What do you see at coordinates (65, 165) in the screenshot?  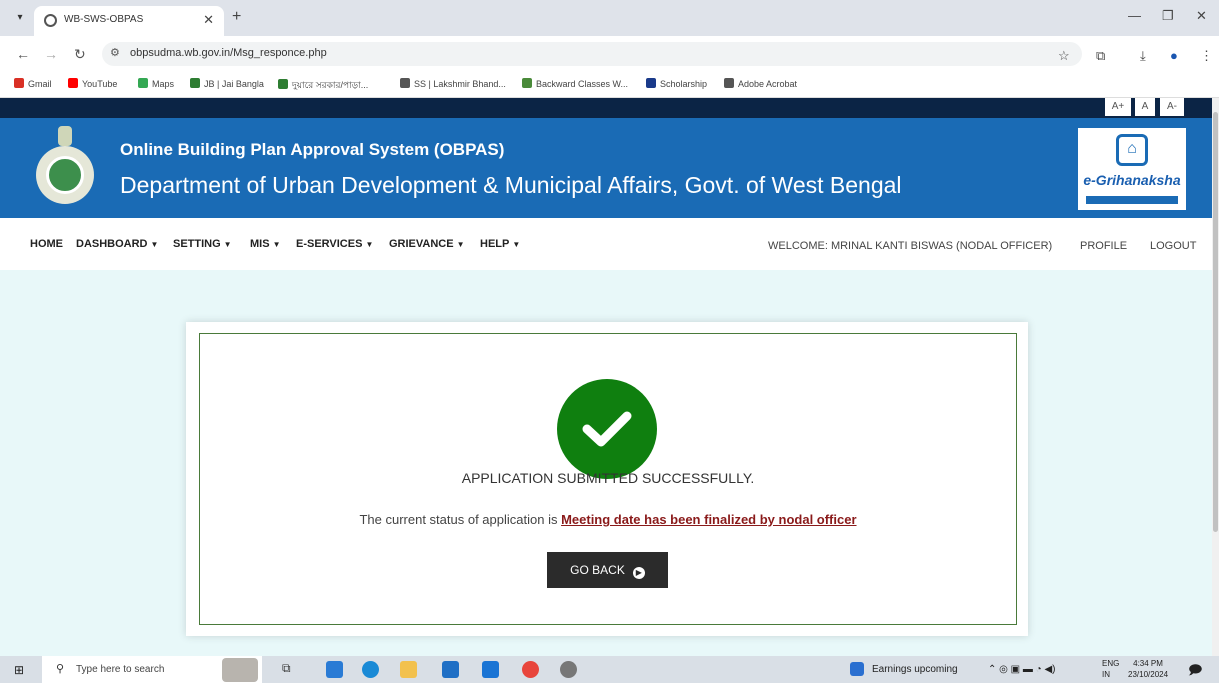 I see `west-bengal-emblem-logo` at bounding box center [65, 165].